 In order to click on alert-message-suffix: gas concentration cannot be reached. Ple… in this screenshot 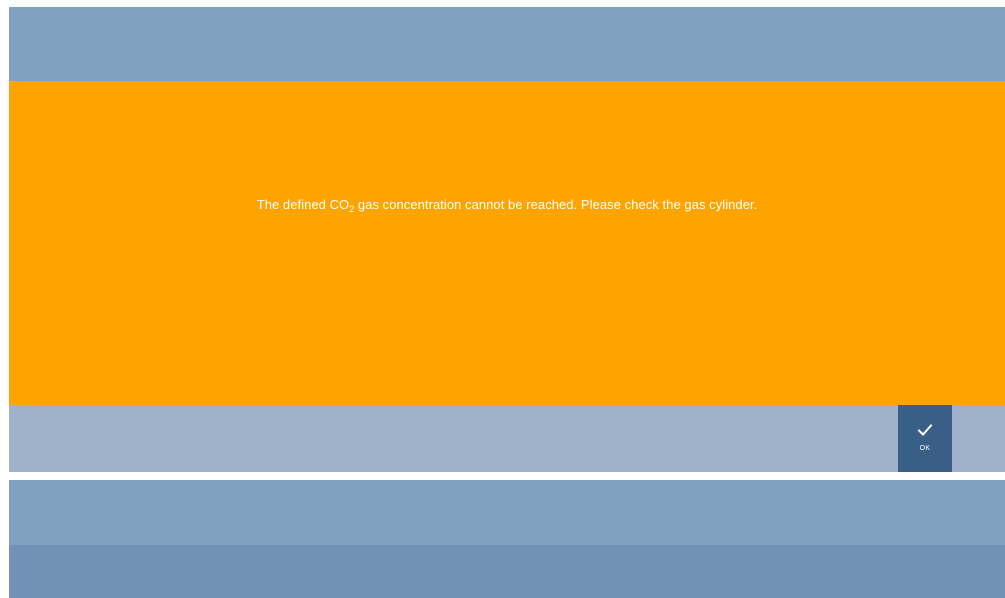, I will do `click(556, 204)`.